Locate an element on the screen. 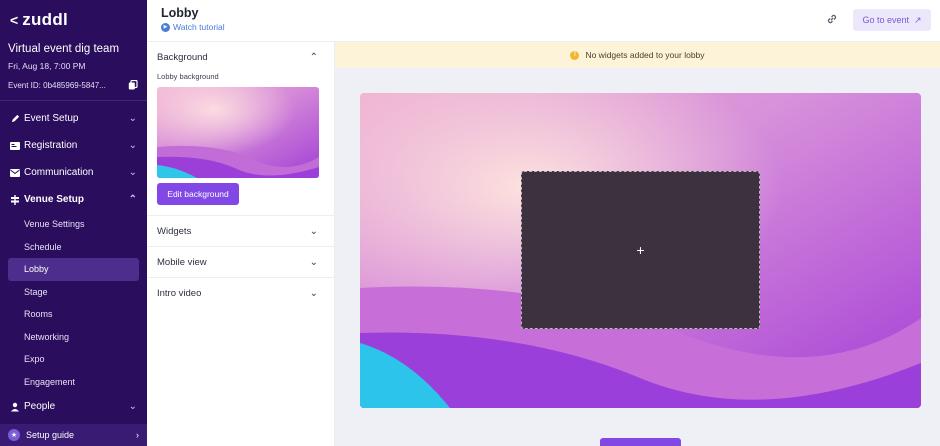  mobile-view-section-header: Mobile view ⌄ is located at coordinates (240, 262).